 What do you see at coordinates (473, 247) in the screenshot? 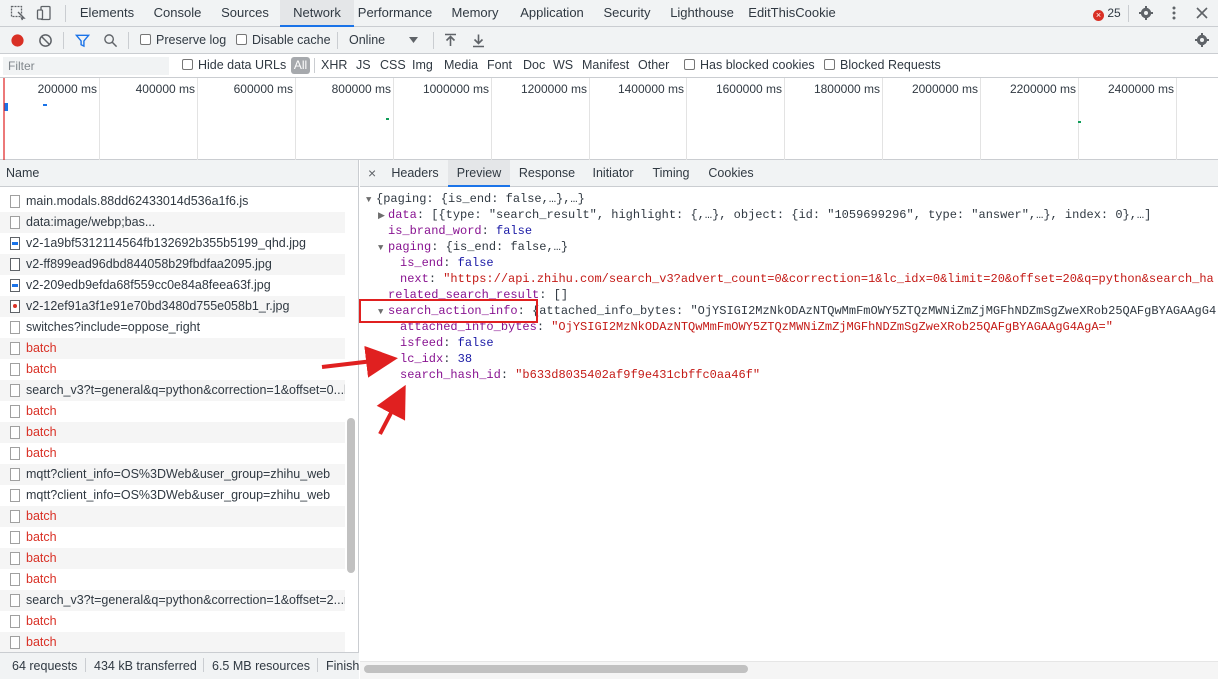
I see `tree-node-paging: ▼ paging: {is_end: false,…}` at bounding box center [473, 247].